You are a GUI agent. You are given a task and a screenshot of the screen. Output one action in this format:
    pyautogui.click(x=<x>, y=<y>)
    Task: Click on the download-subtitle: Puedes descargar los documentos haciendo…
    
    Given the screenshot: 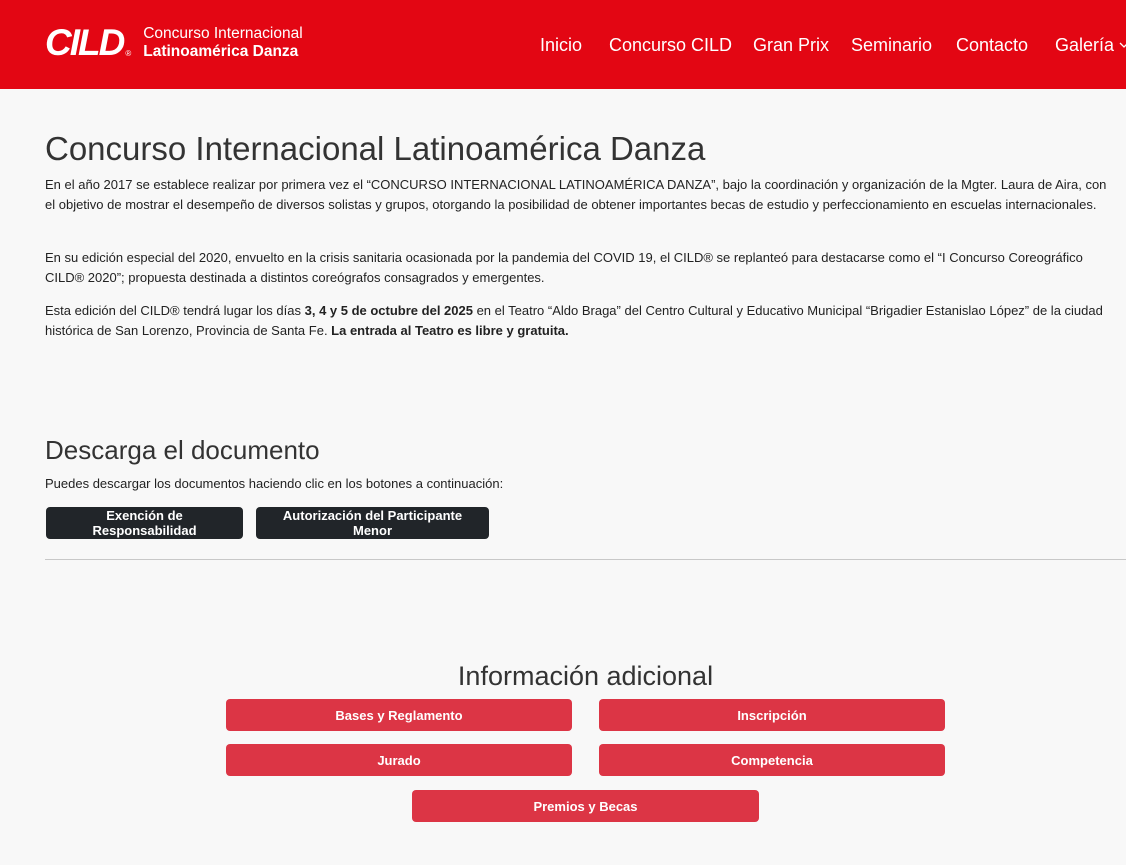 What is the action you would take?
    pyautogui.click(x=274, y=483)
    